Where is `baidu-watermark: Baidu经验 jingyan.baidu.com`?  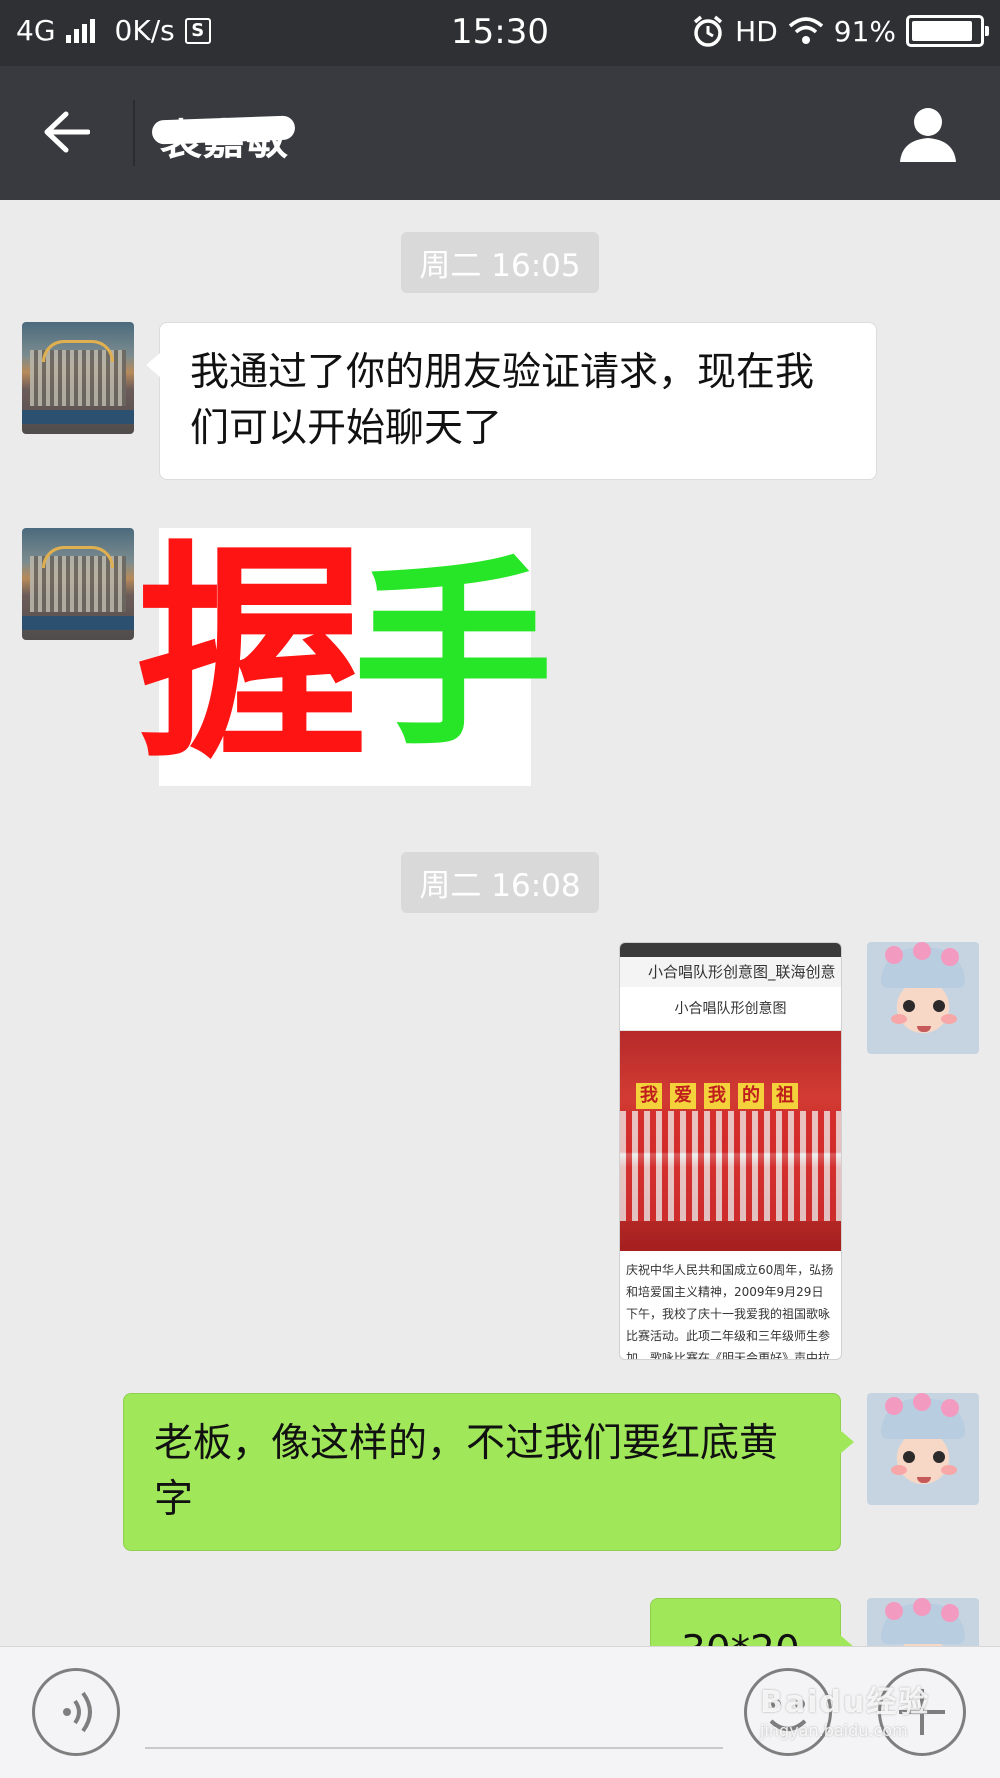 baidu-watermark: Baidu经验 jingyan.baidu.com is located at coordinates (845, 1712).